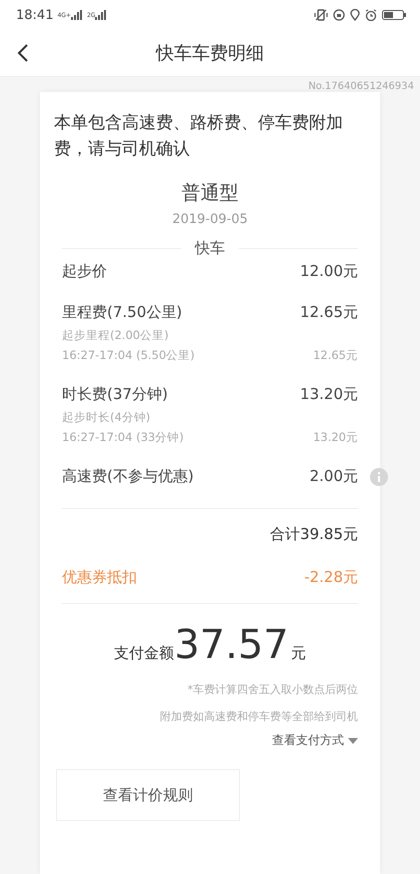 The image size is (420, 874). Describe the element at coordinates (313, 534) in the screenshot. I see `total-amount: 合计39.85元` at that location.